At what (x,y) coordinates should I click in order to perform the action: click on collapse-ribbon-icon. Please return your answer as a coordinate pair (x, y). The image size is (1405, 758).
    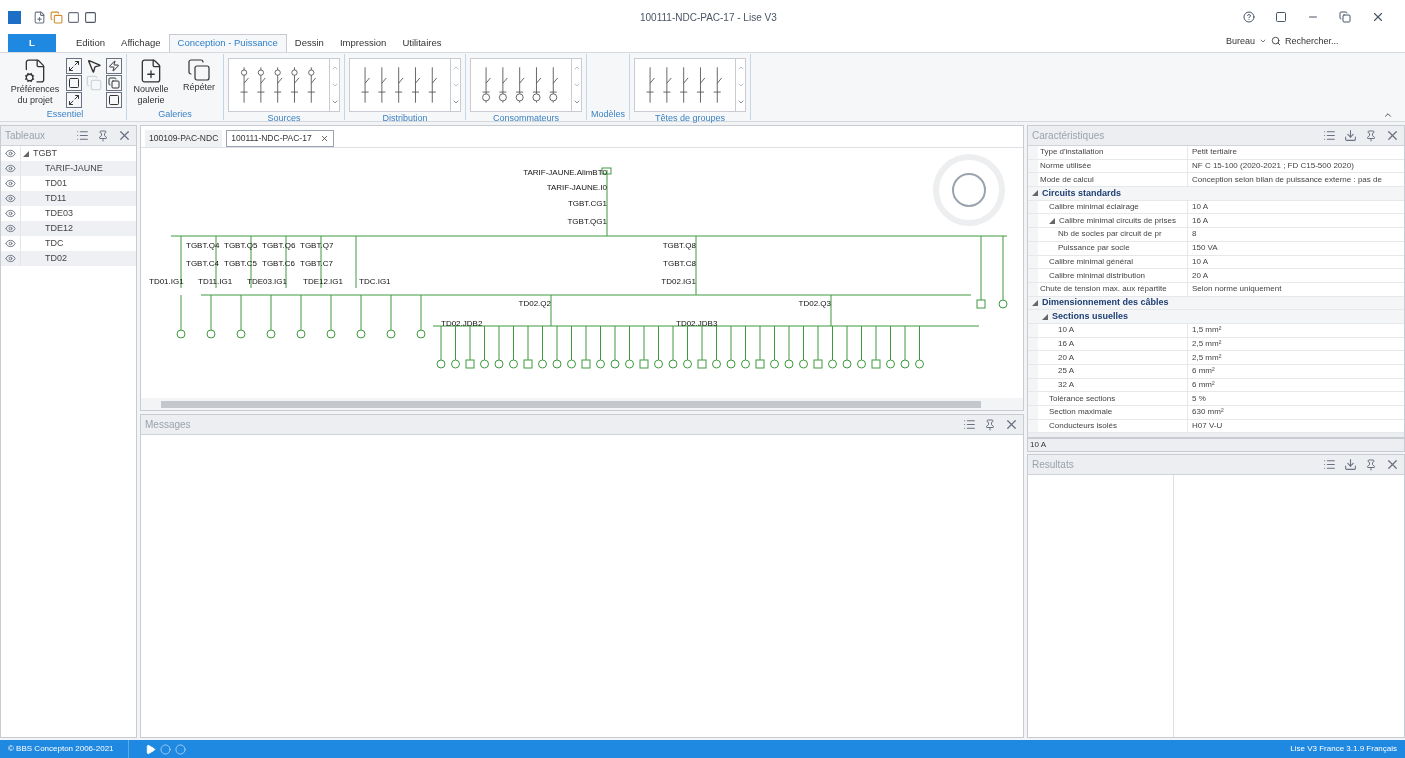
    Looking at the image, I should click on (1388, 115).